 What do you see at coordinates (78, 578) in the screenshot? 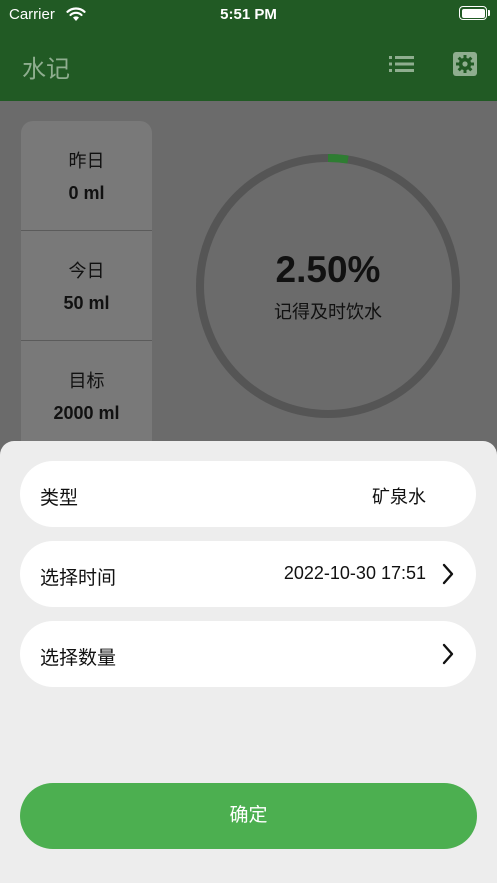
I see `select-time-label: 选择时间` at bounding box center [78, 578].